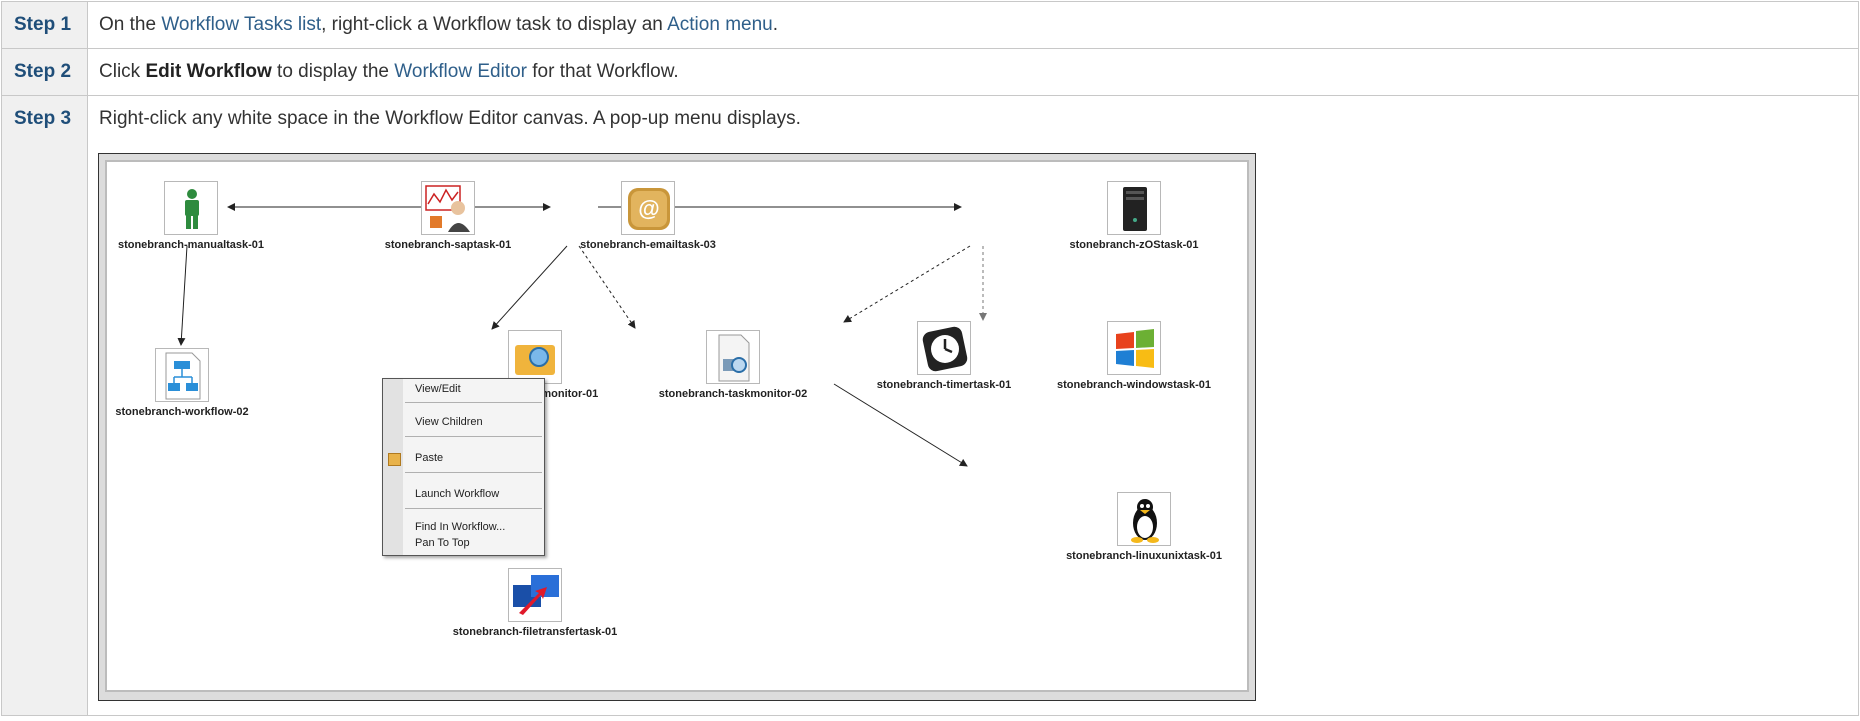  Describe the element at coordinates (394, 459) in the screenshot. I see `paste-icon` at that location.